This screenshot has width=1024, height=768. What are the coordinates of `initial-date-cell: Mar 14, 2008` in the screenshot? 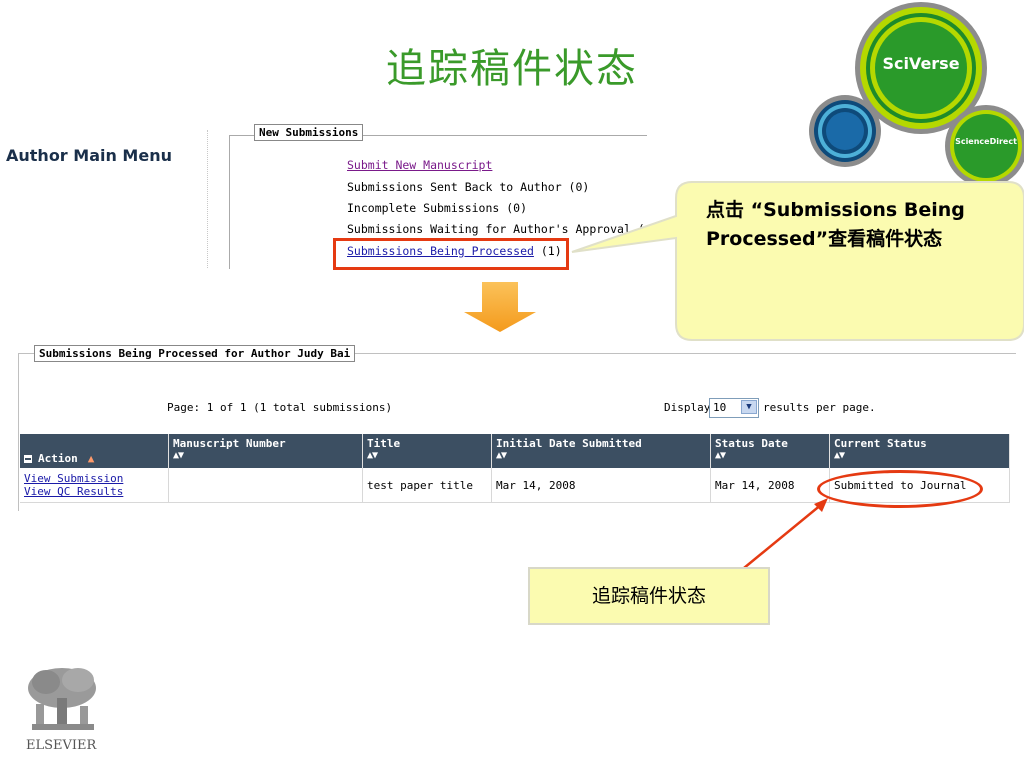 It's located at (601, 485).